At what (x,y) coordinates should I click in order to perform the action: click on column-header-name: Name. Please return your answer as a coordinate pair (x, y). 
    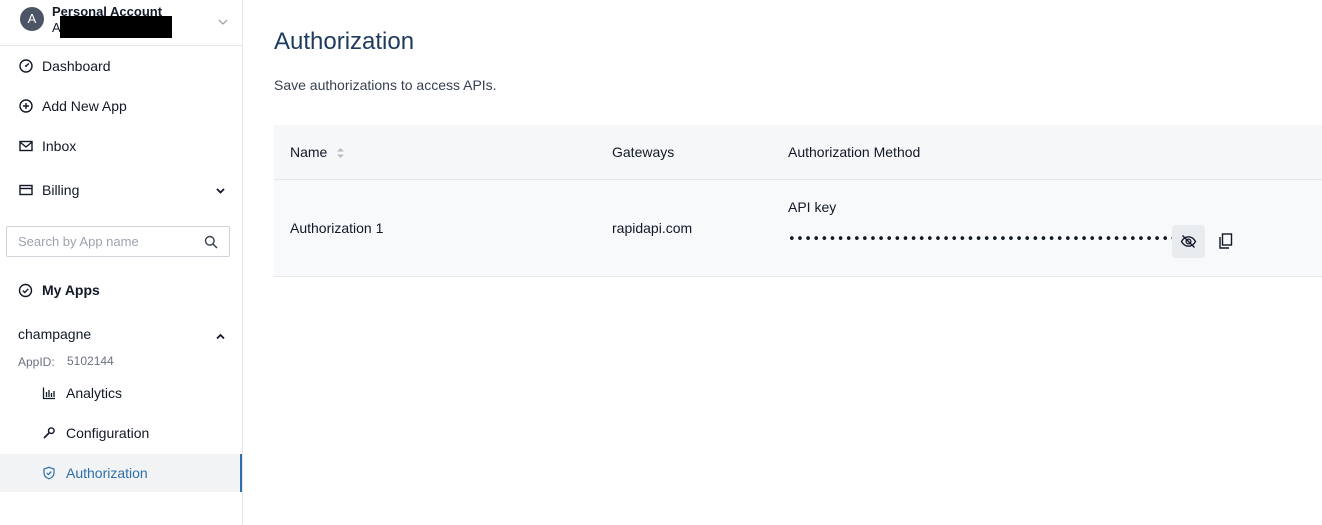
    Looking at the image, I should click on (308, 152).